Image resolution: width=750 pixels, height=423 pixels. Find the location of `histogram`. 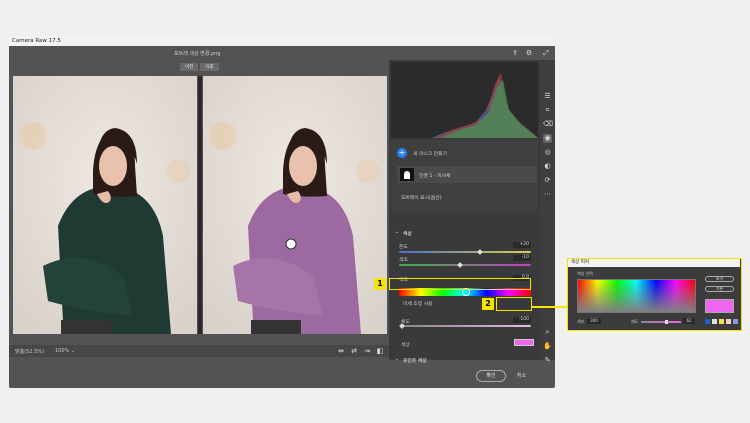

histogram is located at coordinates (464, 100).